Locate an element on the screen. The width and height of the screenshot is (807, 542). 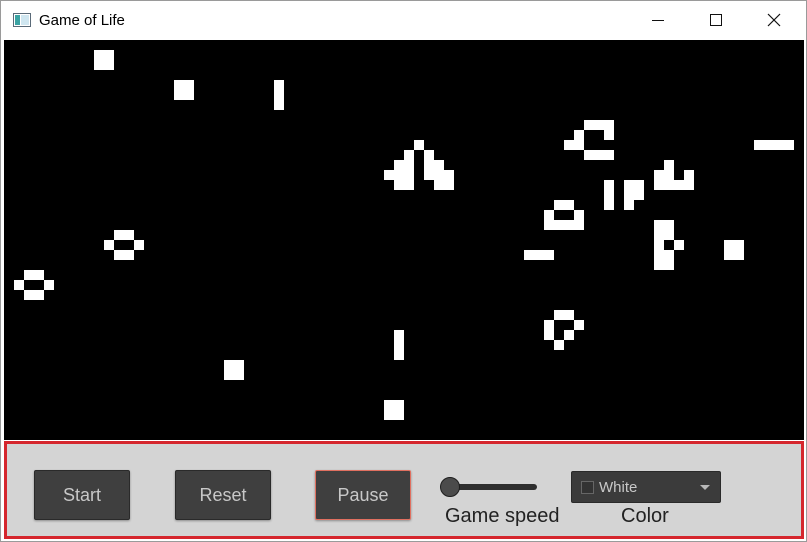
reset-button: Reset is located at coordinates (223, 495).